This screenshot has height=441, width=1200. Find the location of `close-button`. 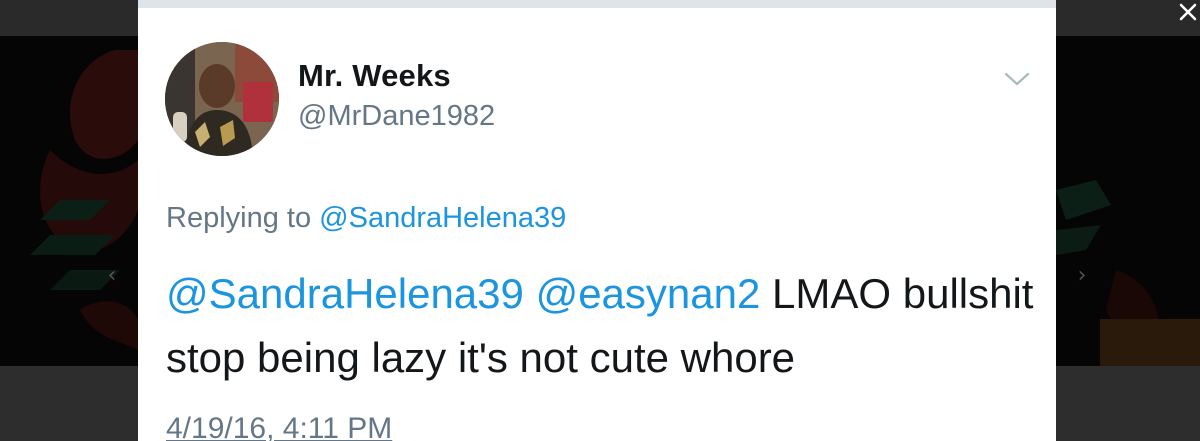

close-button is located at coordinates (1188, 12).